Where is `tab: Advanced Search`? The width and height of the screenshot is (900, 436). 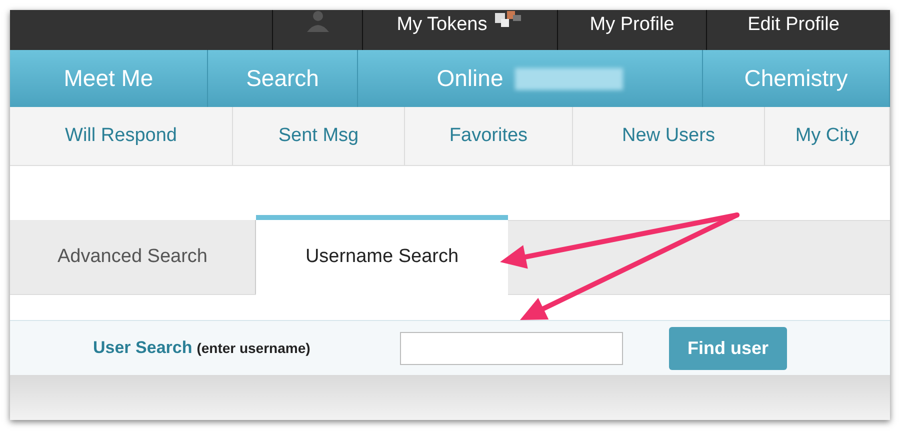 tab: Advanced Search is located at coordinates (133, 257).